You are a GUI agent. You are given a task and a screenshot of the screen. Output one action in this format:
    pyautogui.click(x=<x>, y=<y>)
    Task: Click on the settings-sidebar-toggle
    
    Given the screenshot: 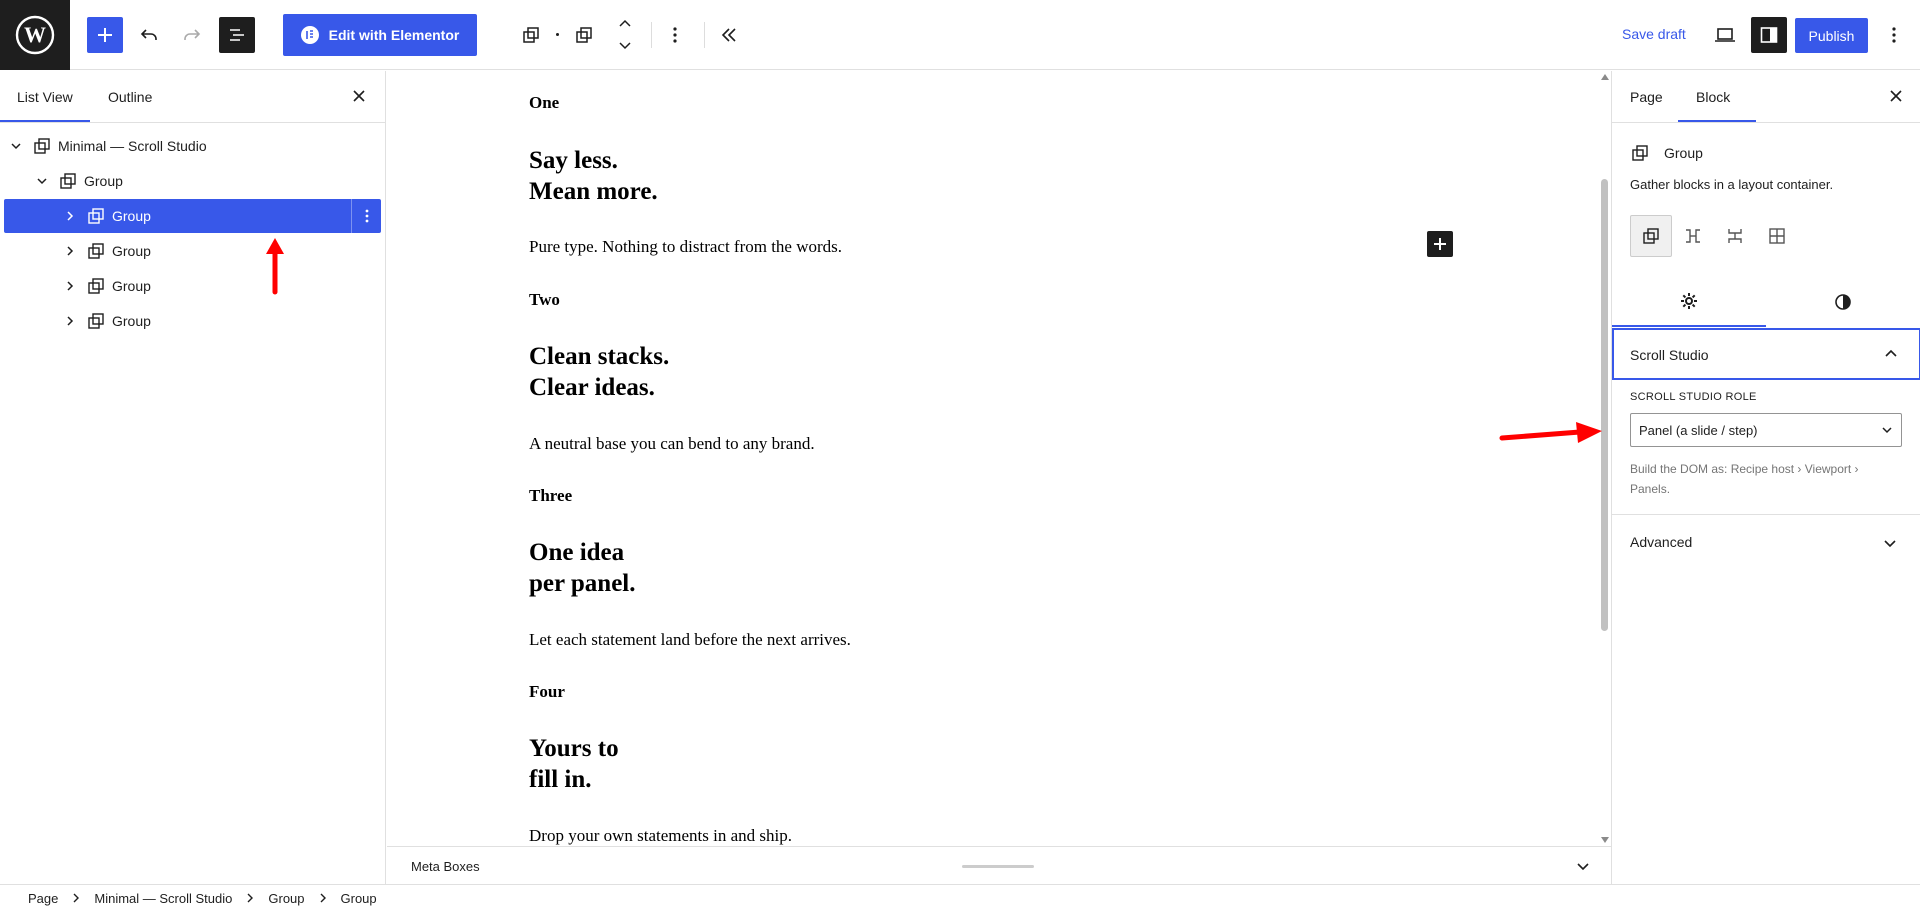 What is the action you would take?
    pyautogui.click(x=1769, y=35)
    